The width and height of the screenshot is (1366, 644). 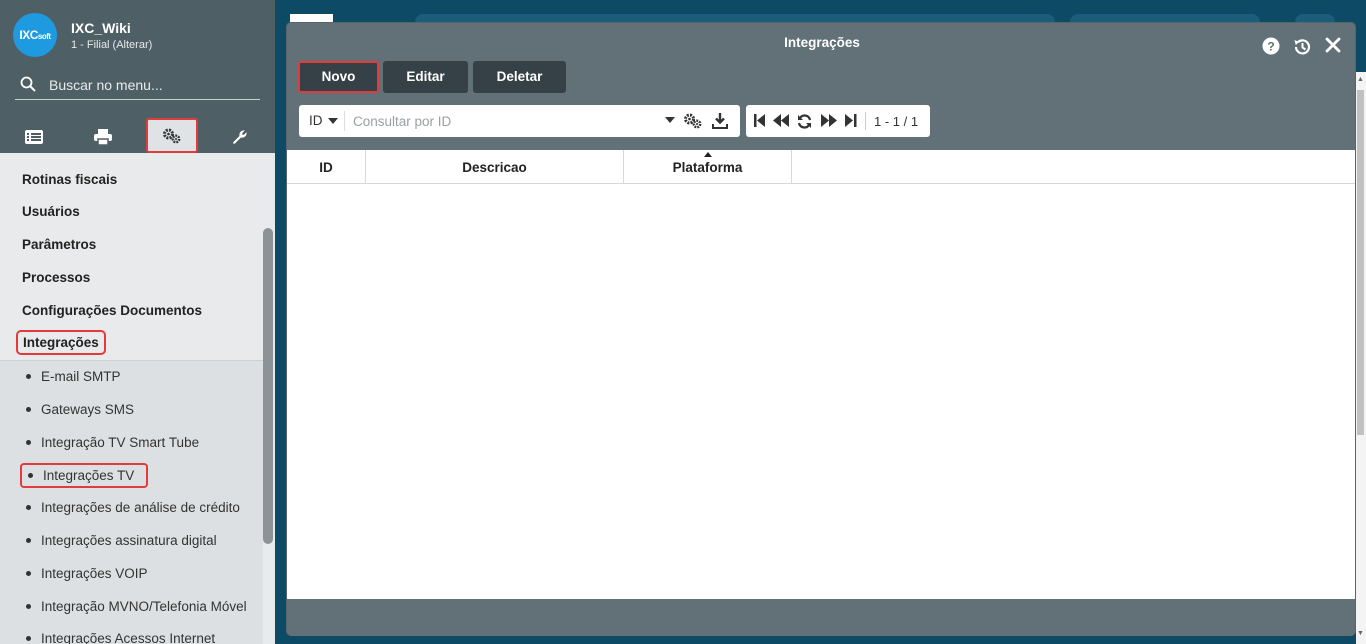 I want to click on close-icon, so click(x=1333, y=45).